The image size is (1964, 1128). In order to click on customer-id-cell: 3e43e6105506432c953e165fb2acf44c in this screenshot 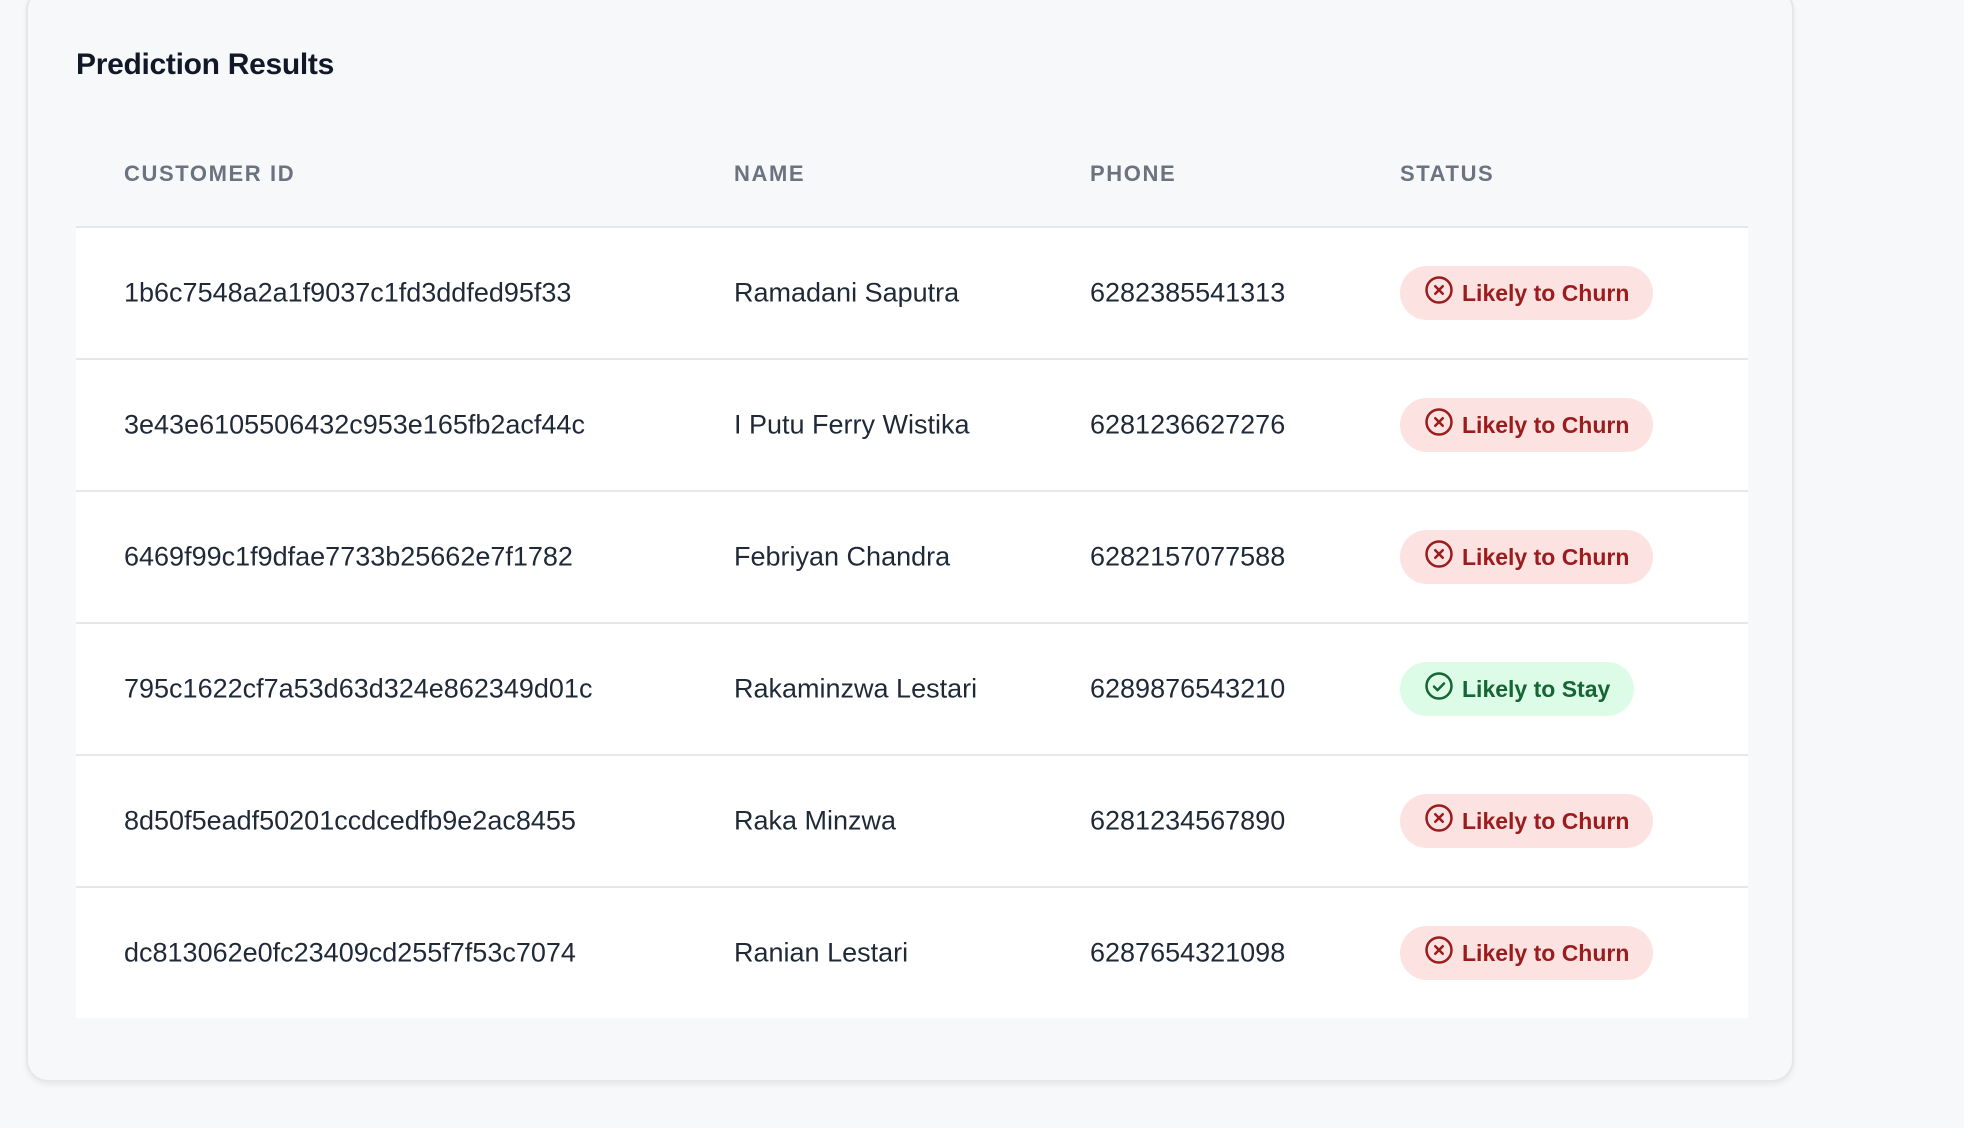, I will do `click(354, 424)`.